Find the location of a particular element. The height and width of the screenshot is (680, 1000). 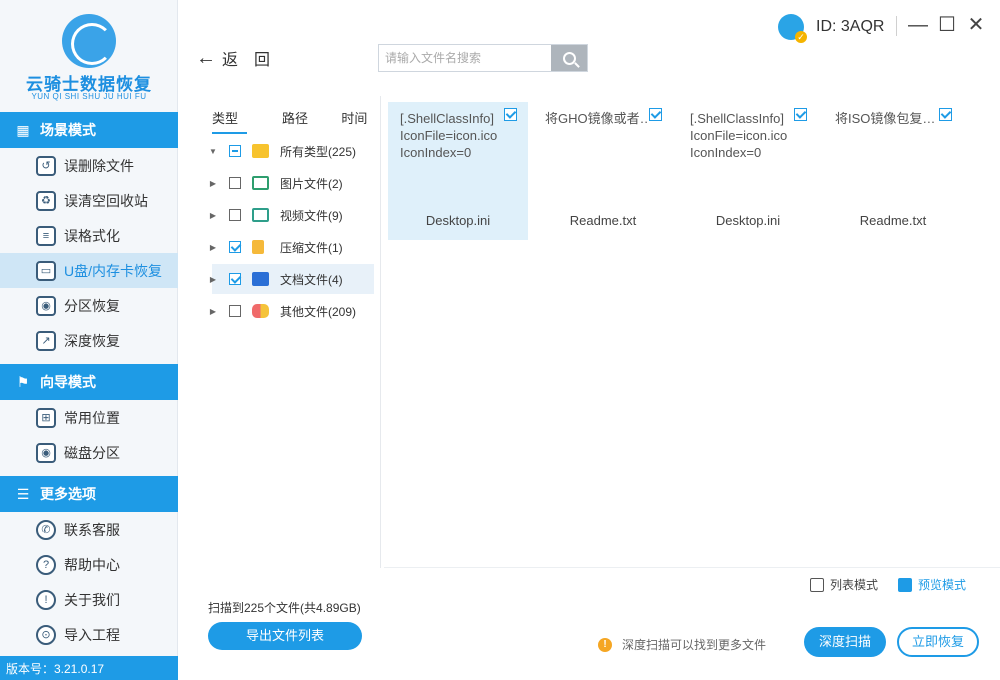

sidebar-item-usb-card: ▭ U盘/内存卡恢复 is located at coordinates (89, 270).